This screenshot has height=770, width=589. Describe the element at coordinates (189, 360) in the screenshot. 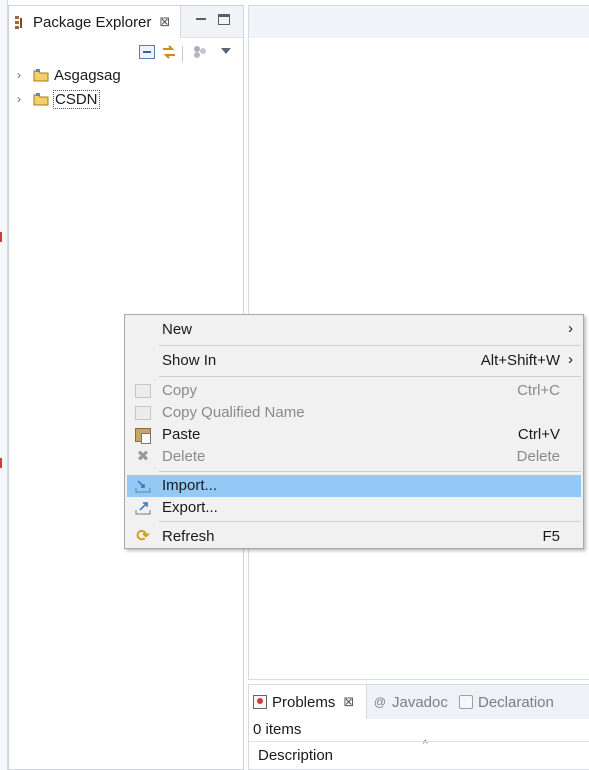

I see `menu-item-label: Show In` at that location.